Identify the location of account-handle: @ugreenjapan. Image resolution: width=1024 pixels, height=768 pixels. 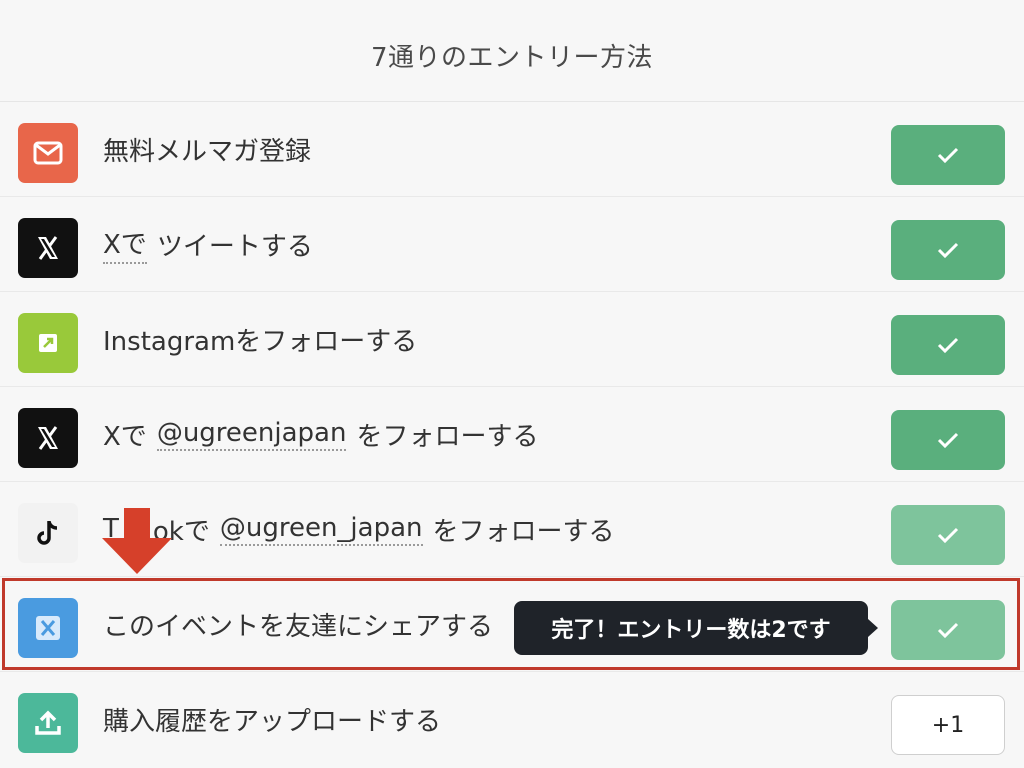
(251, 434).